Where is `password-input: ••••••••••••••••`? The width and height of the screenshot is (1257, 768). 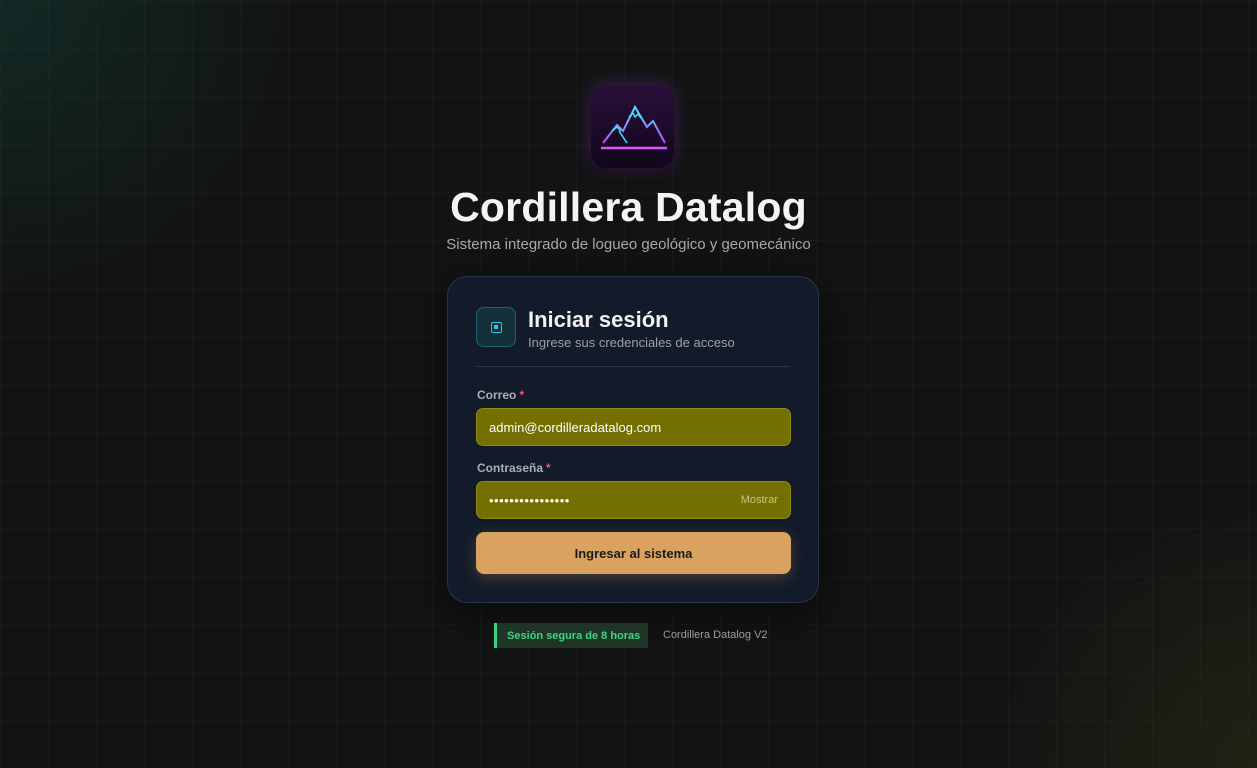 password-input: •••••••••••••••• is located at coordinates (615, 500).